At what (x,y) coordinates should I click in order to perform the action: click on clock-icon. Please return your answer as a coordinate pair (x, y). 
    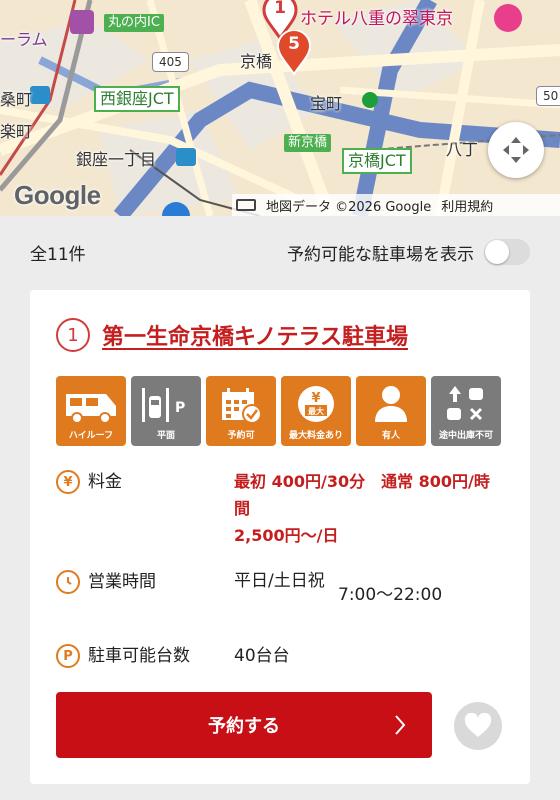
    Looking at the image, I should click on (68, 582).